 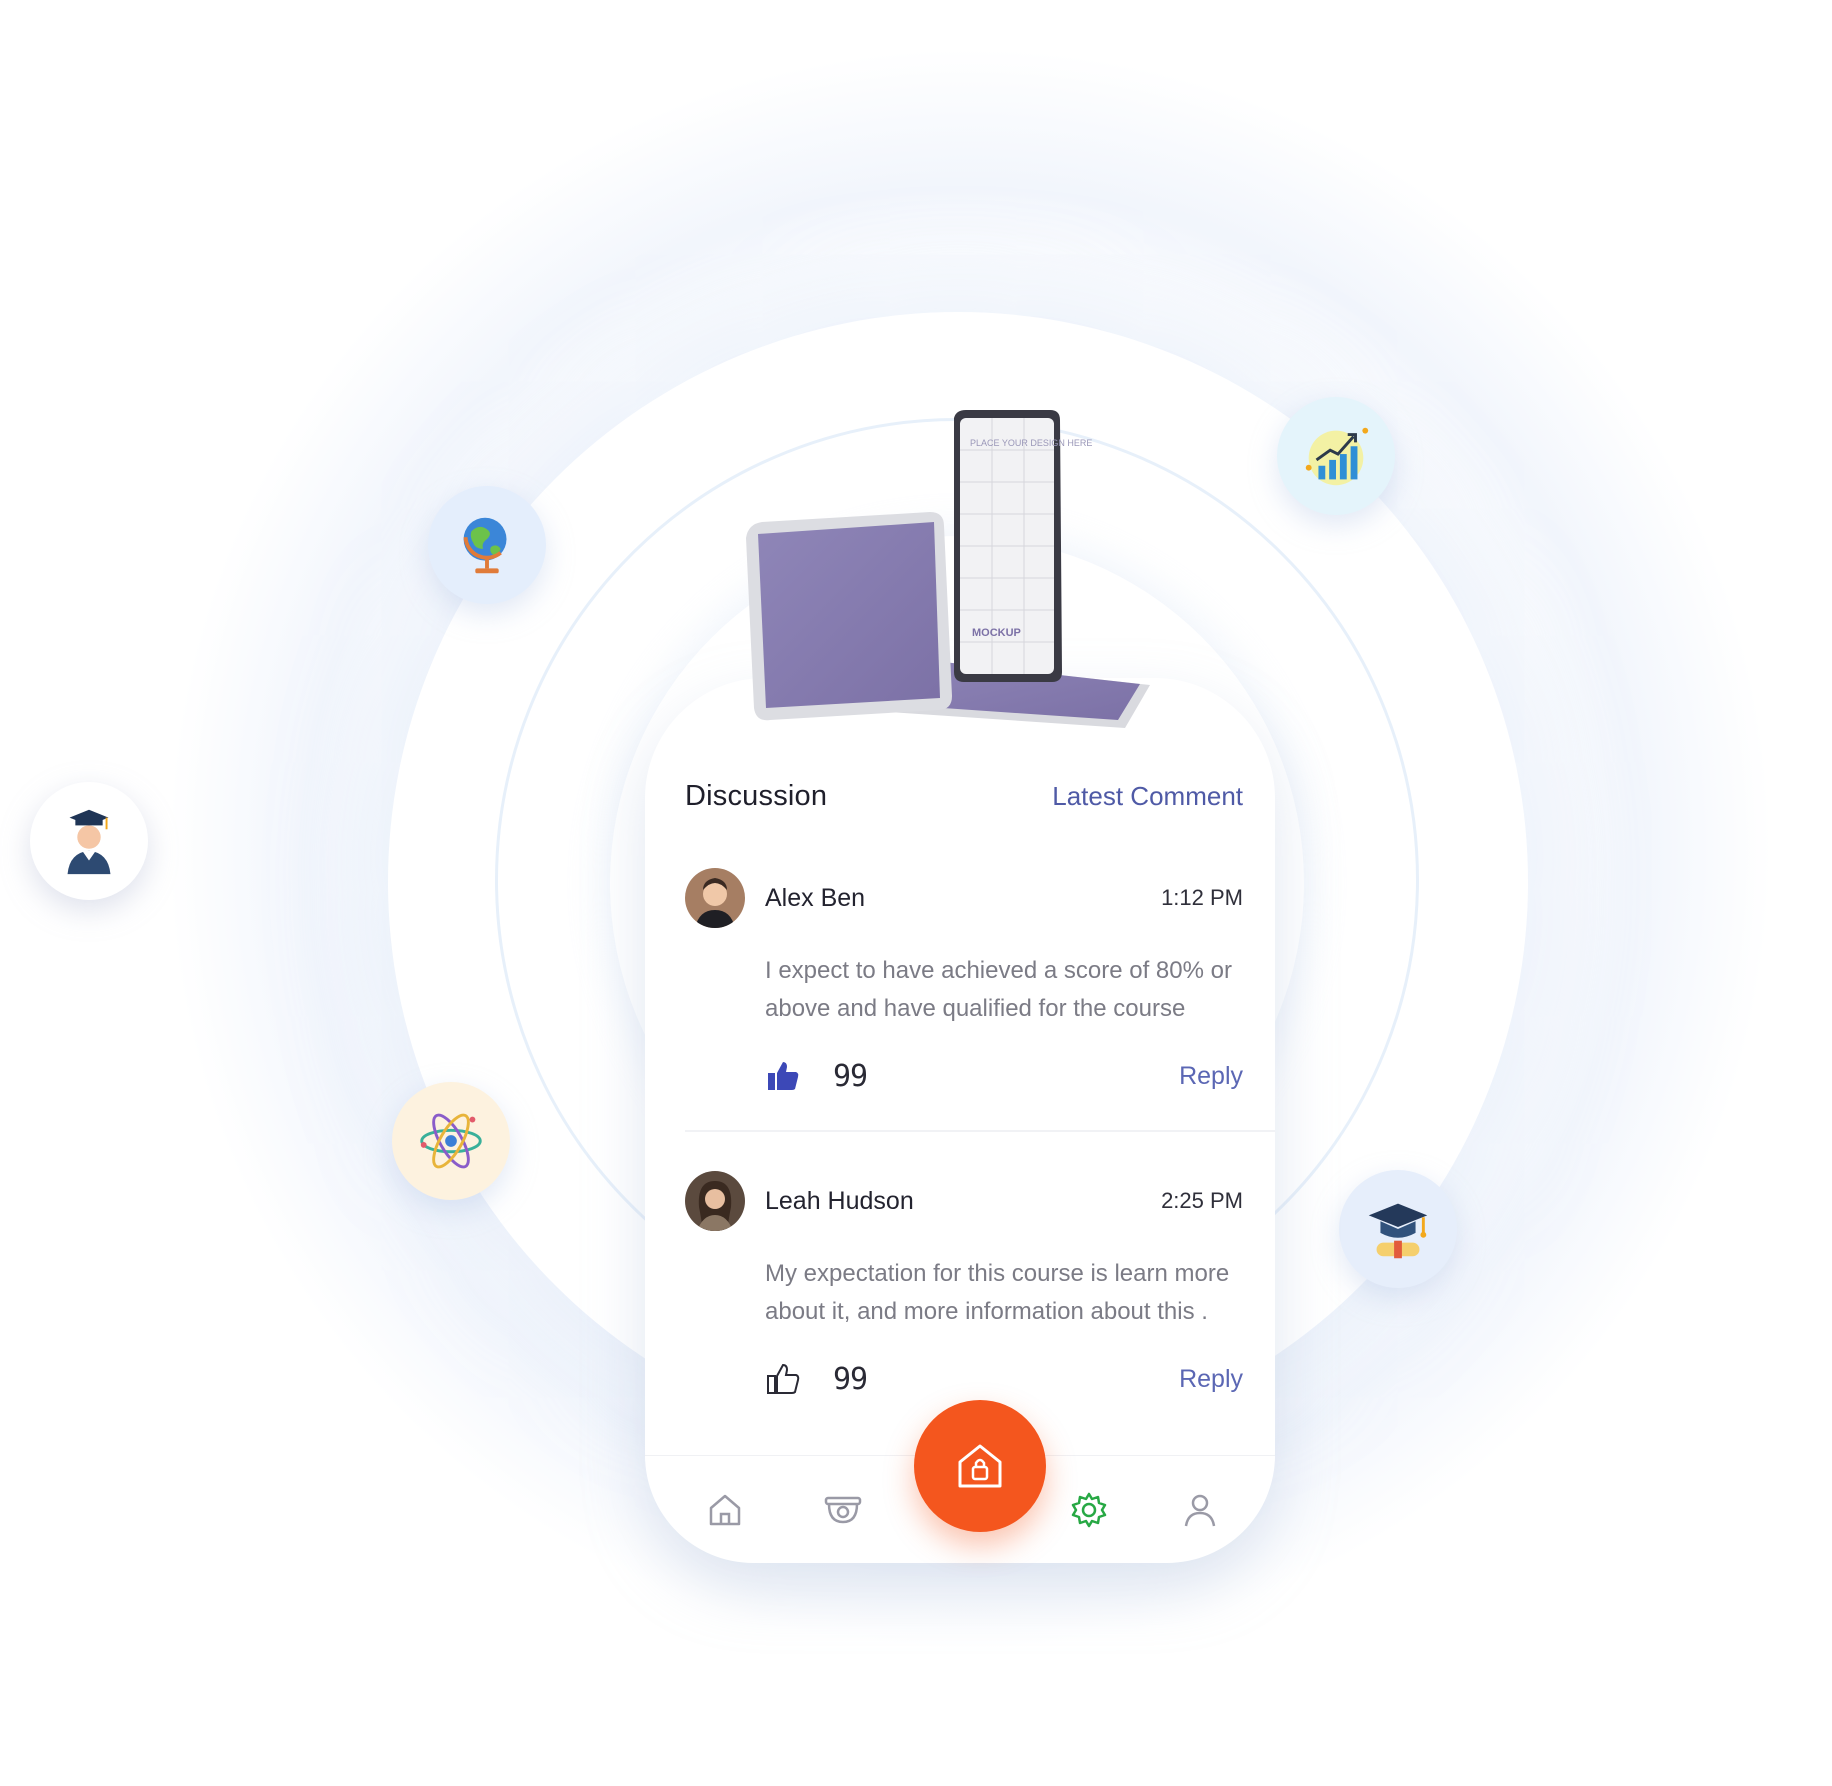 What do you see at coordinates (996, 633) in the screenshot?
I see `mockup-label: MOCKUP` at bounding box center [996, 633].